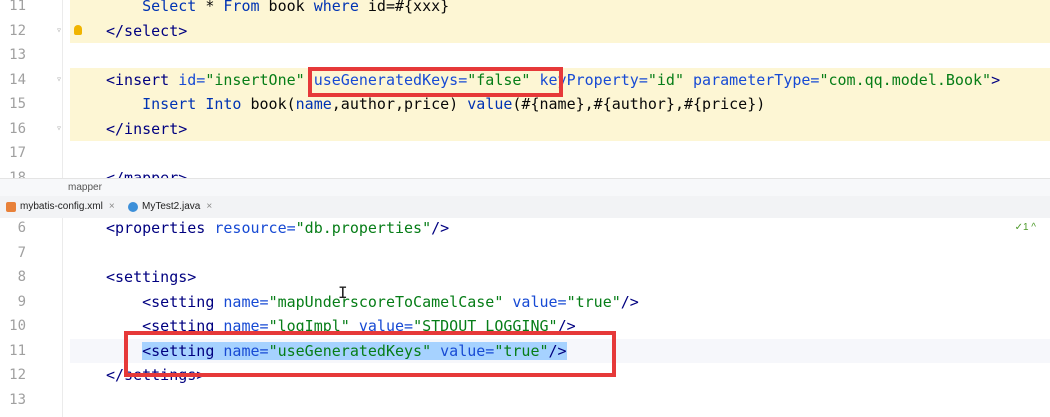 This screenshot has height=417, width=1050. What do you see at coordinates (665, 79) in the screenshot?
I see `code-token: "id"` at bounding box center [665, 79].